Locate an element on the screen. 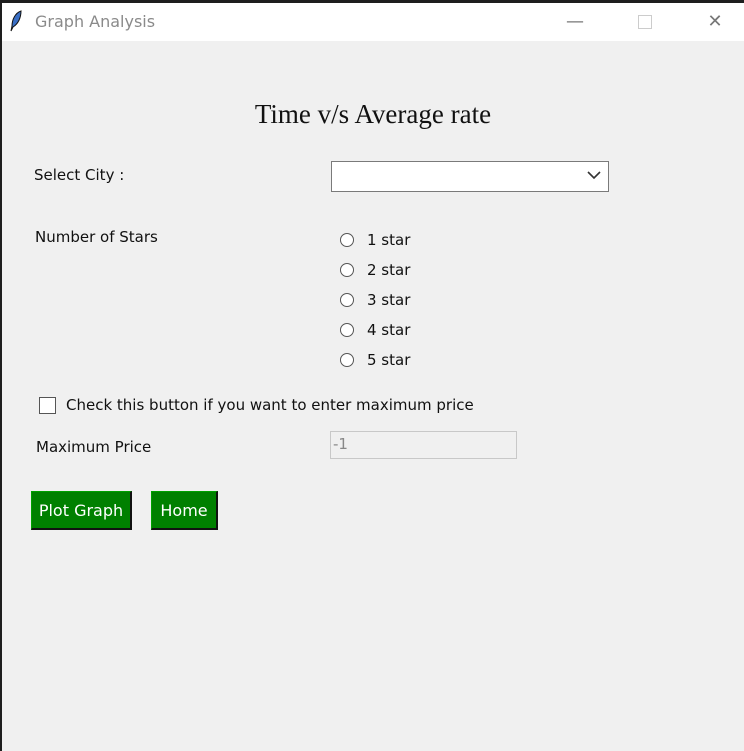 The image size is (744, 751). radio-2-star: 2 star is located at coordinates (375, 270).